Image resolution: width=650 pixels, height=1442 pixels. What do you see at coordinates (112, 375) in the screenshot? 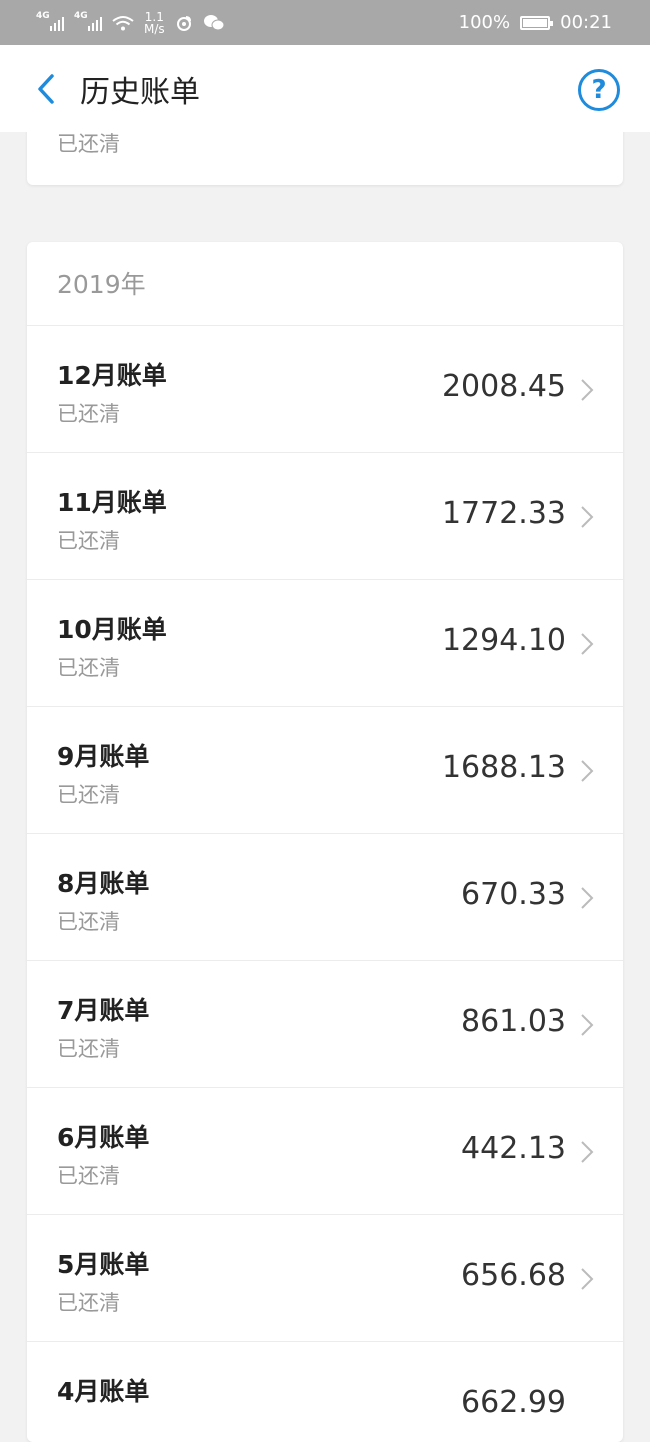
I see `bill-month: 12月账单` at bounding box center [112, 375].